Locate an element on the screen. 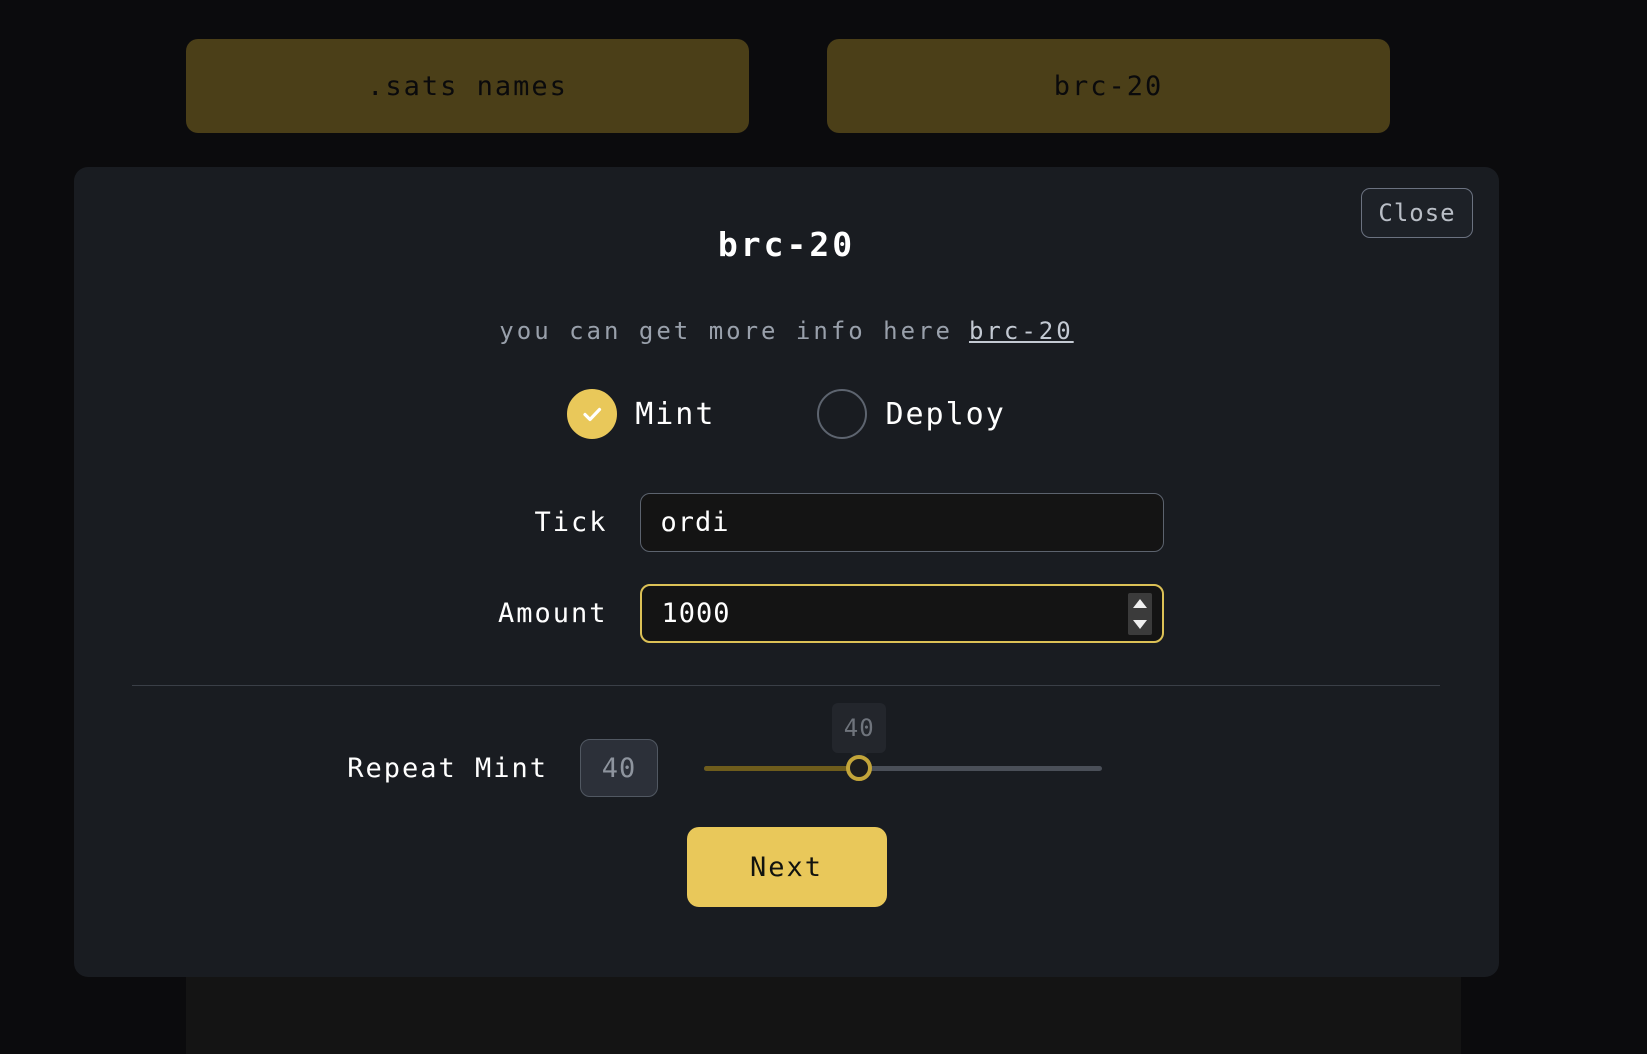 The image size is (1647, 1054). radio-option-deploy: Deploy is located at coordinates (911, 414).